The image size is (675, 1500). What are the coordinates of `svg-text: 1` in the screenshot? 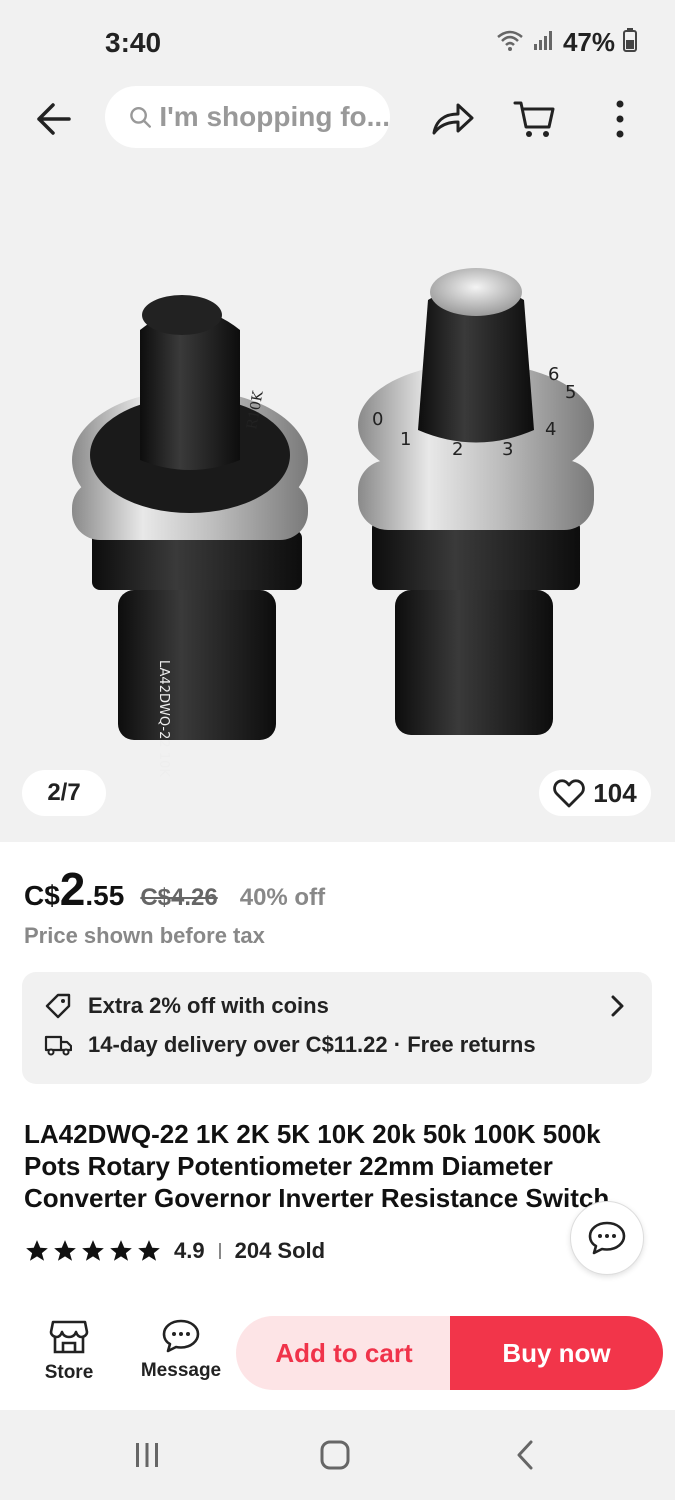 It's located at (405, 439).